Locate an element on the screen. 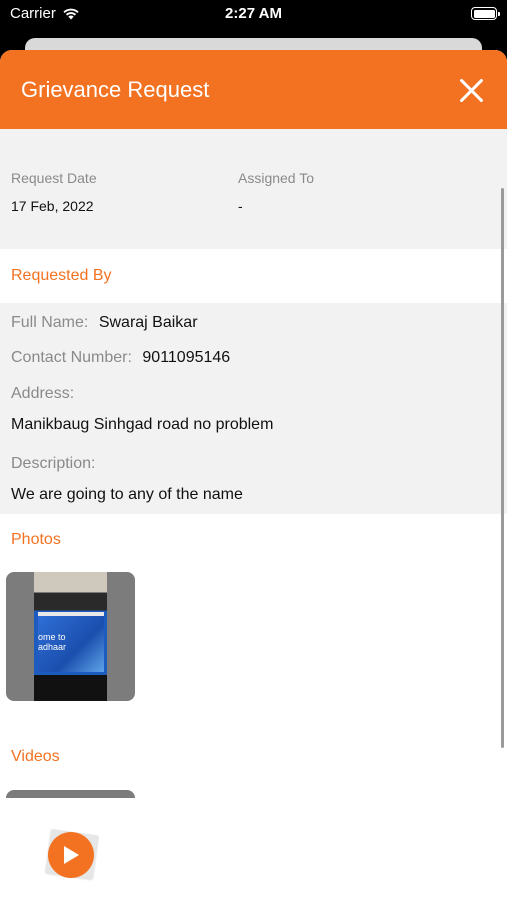  photos-heading: Photos is located at coordinates (36, 539).